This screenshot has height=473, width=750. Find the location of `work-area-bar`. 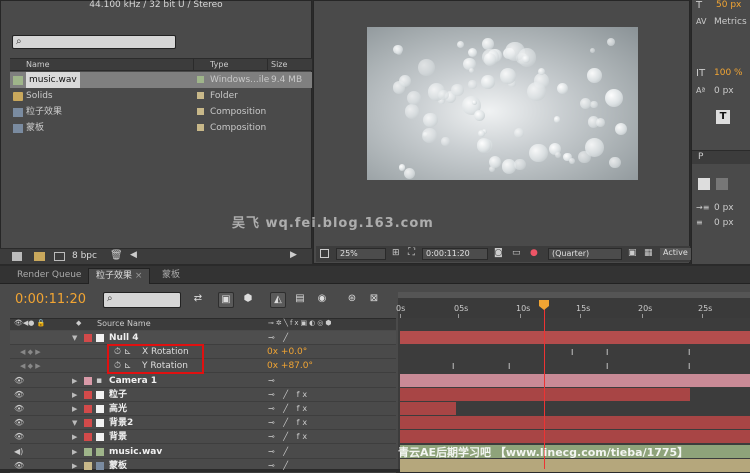

work-area-bar is located at coordinates (574, 295).